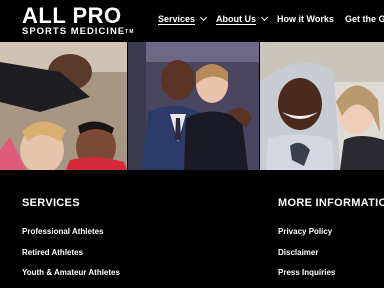 Image resolution: width=384 pixels, height=288 pixels. What do you see at coordinates (71, 272) in the screenshot?
I see `footer-link-youth-amateur-athletes: Youth & Amateur Athletes` at bounding box center [71, 272].